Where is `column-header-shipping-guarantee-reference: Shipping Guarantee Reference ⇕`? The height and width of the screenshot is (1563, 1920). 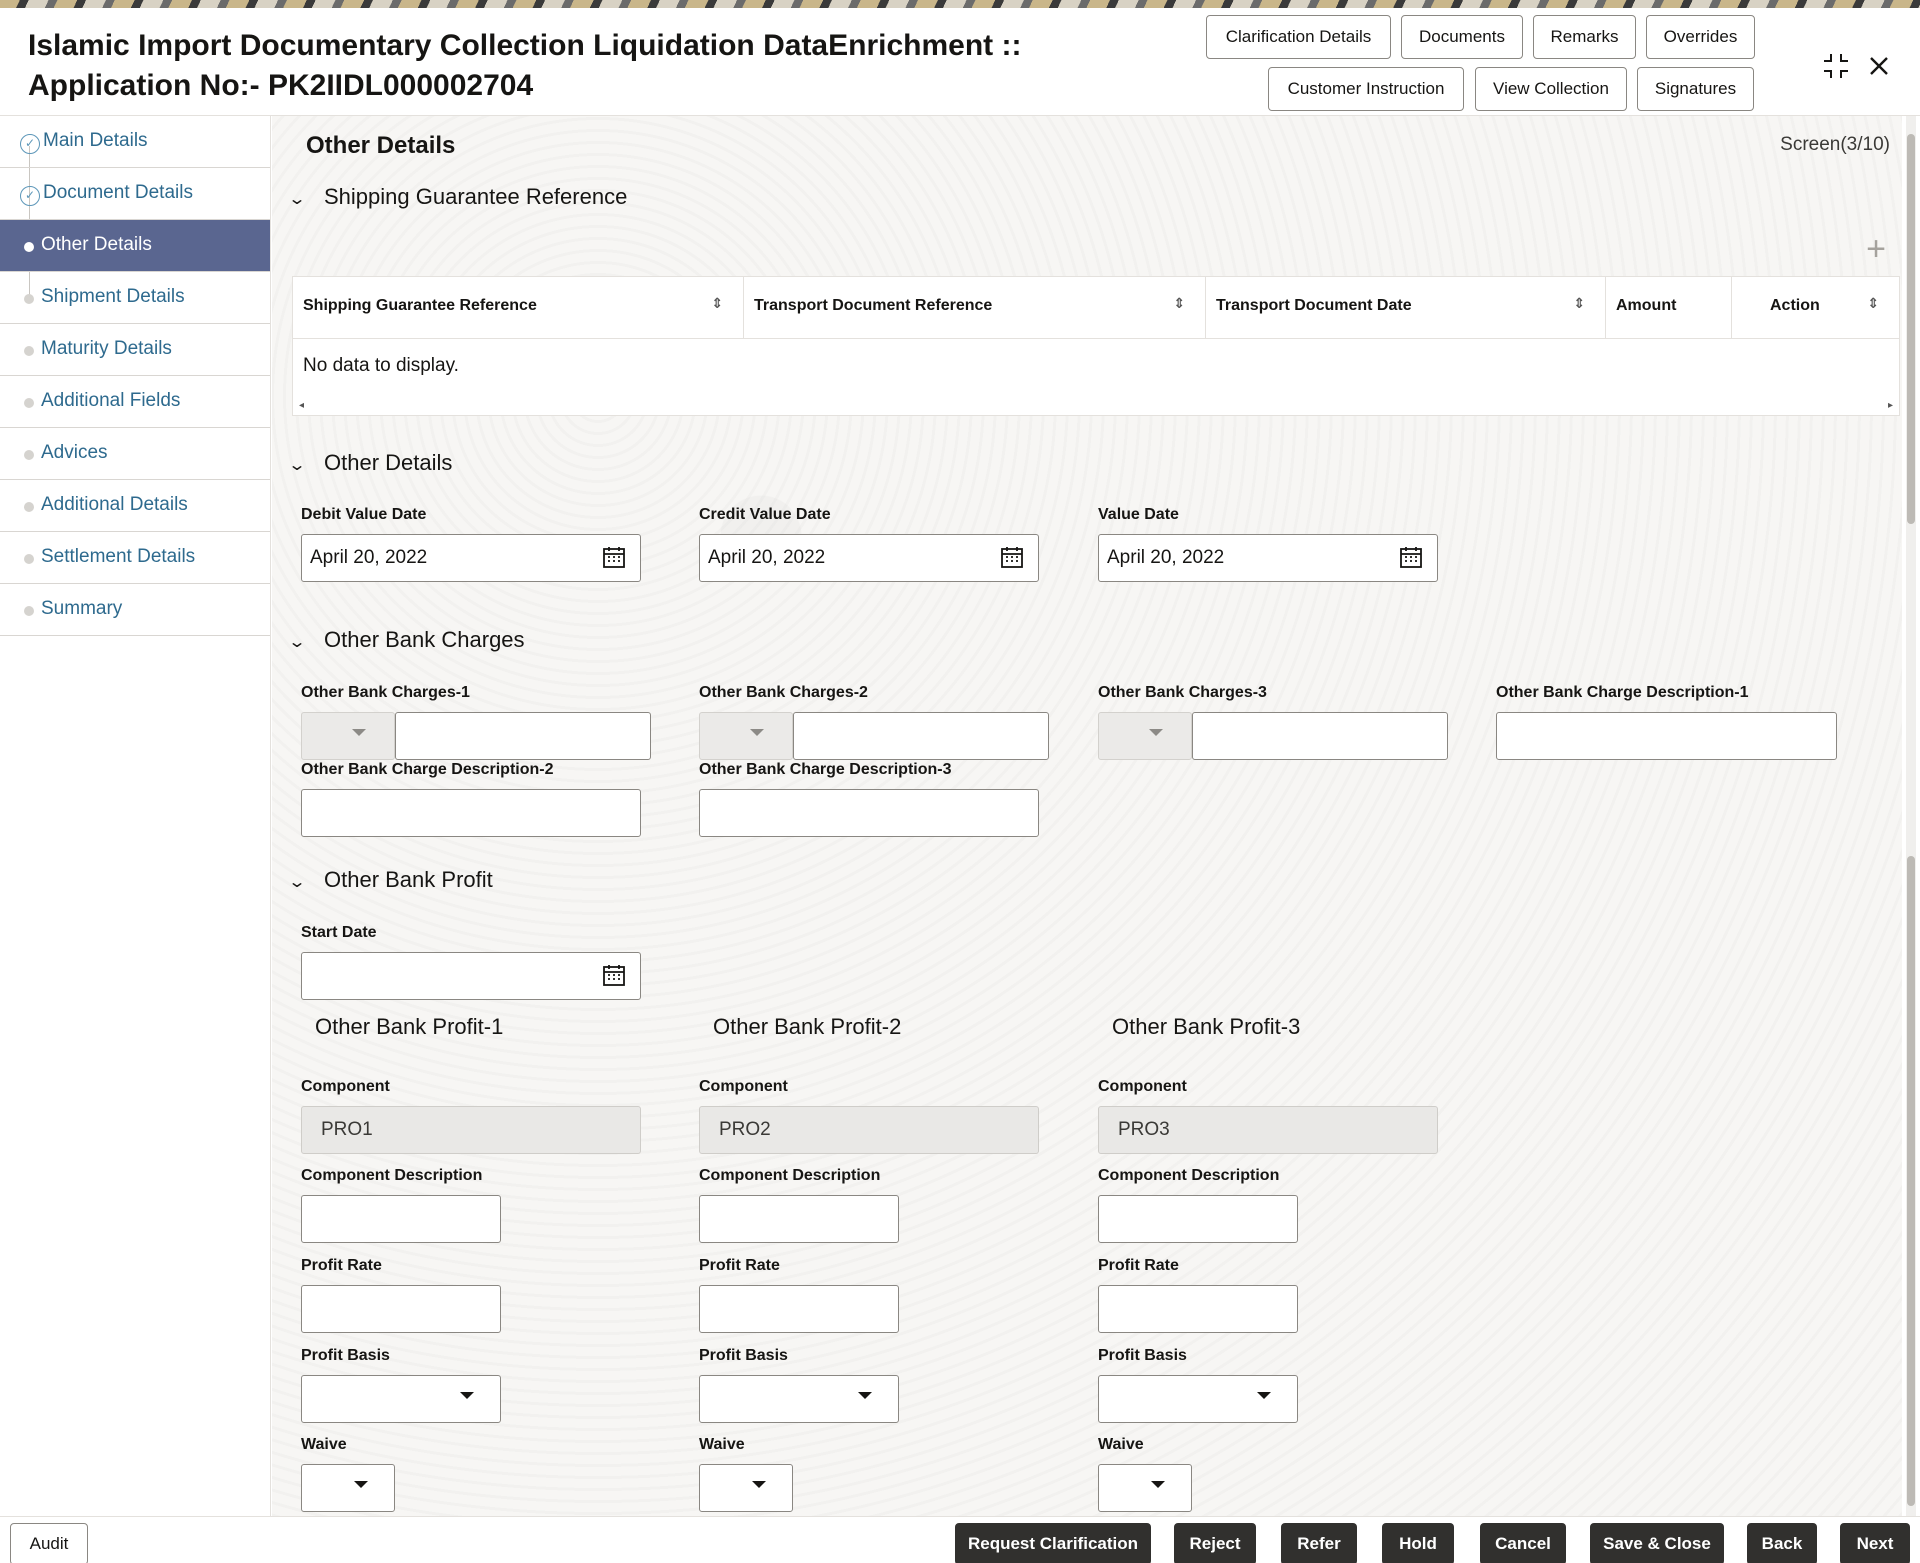 column-header-shipping-guarantee-reference: Shipping Guarantee Reference ⇕ is located at coordinates (518, 308).